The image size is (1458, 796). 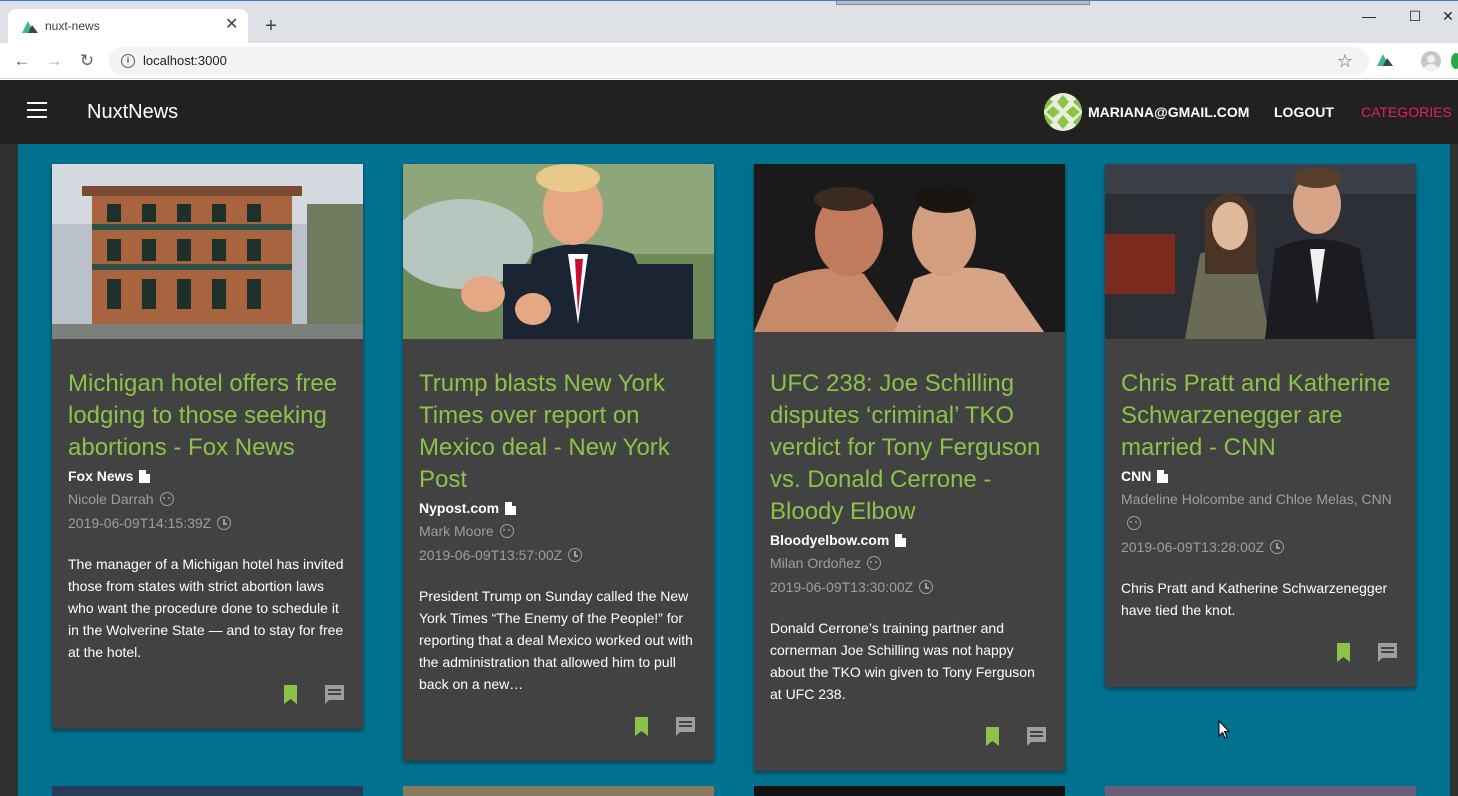 I want to click on window-close-icon: ✕, so click(x=1448, y=16).